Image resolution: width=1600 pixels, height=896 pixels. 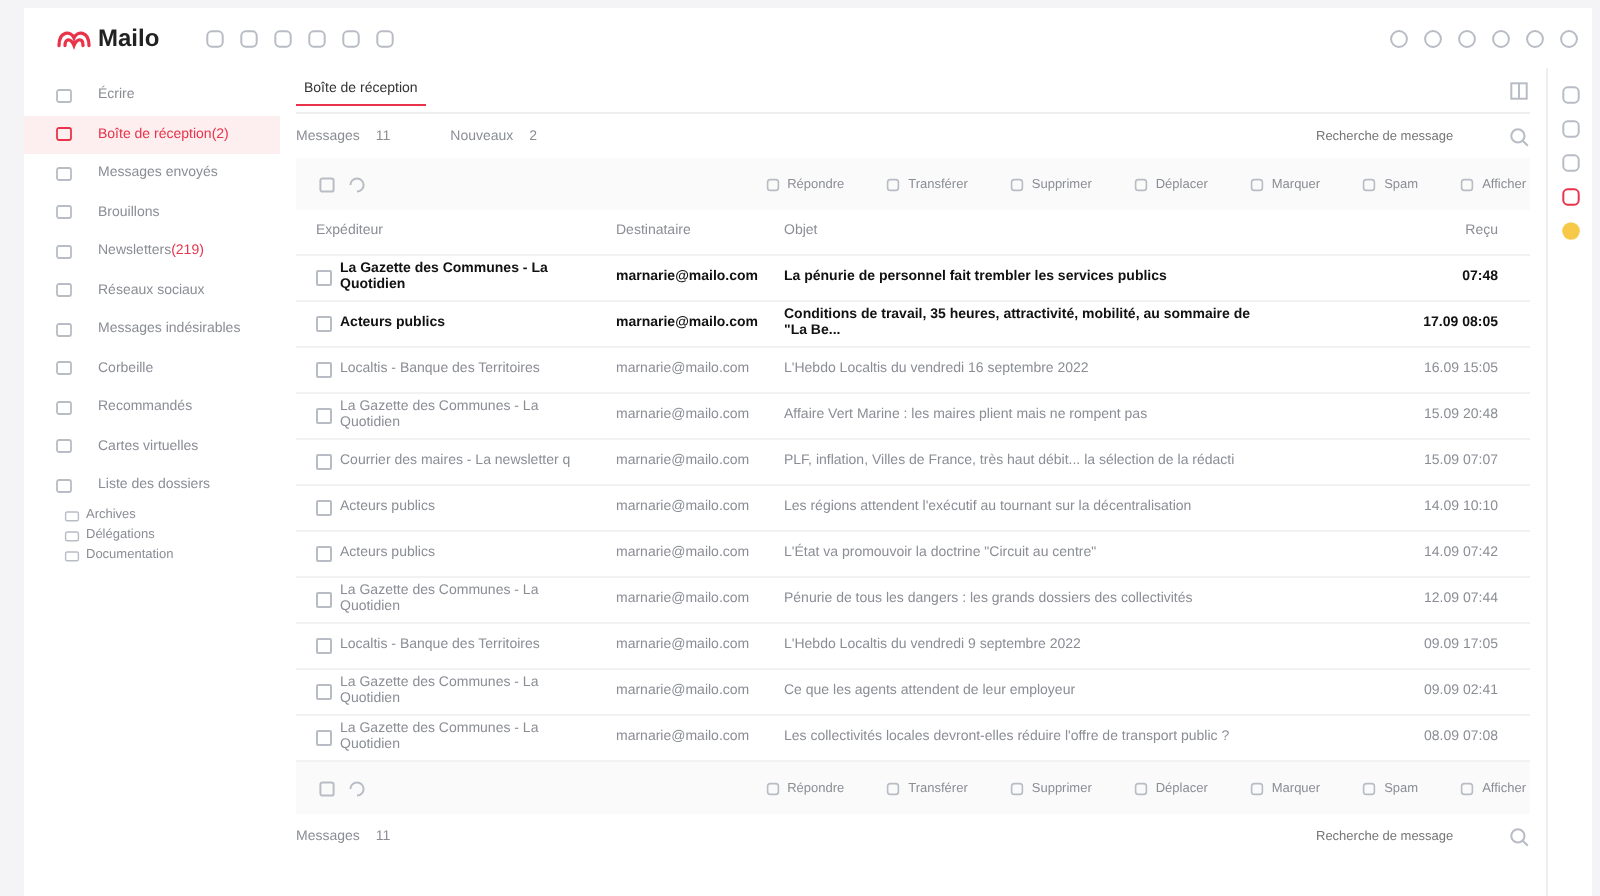 I want to click on layout-icon, so click(x=1519, y=90).